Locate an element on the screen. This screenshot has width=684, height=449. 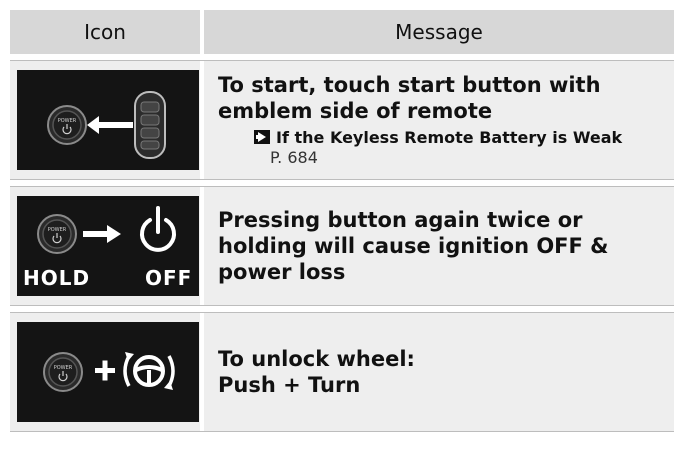
icon-cell: POWER HOLD OFF is located at coordinates (105, 246).